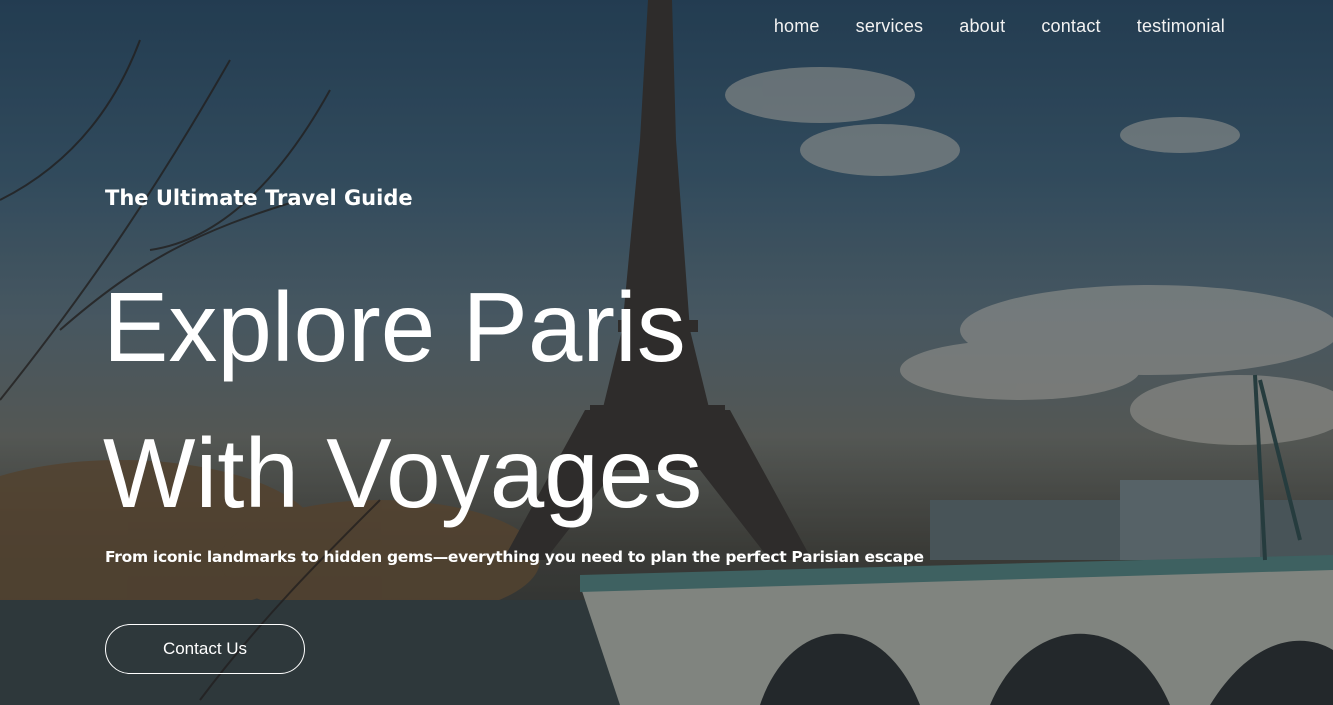 The height and width of the screenshot is (705, 1333). What do you see at coordinates (1070, 26) in the screenshot?
I see `nav-link-contact: contact` at bounding box center [1070, 26].